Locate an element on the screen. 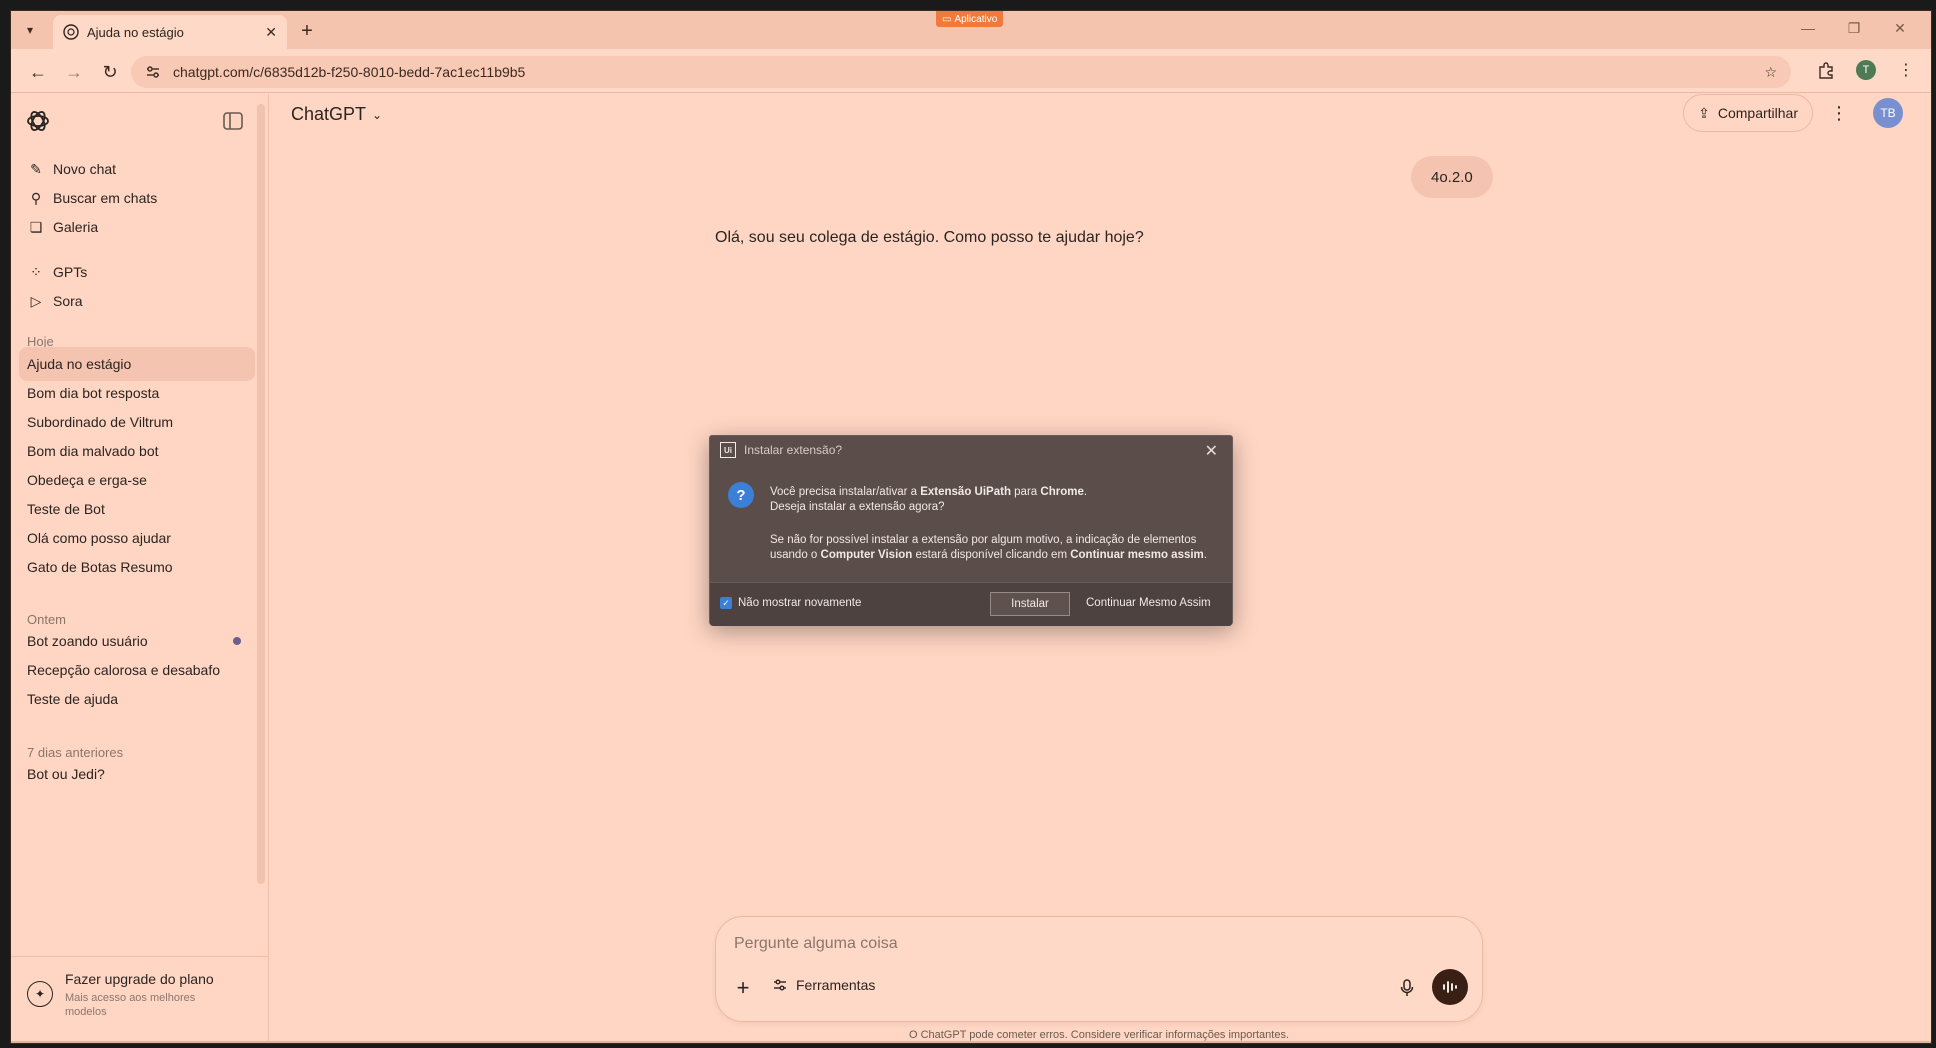  app-badge-icon: ▭ is located at coordinates (947, 19).